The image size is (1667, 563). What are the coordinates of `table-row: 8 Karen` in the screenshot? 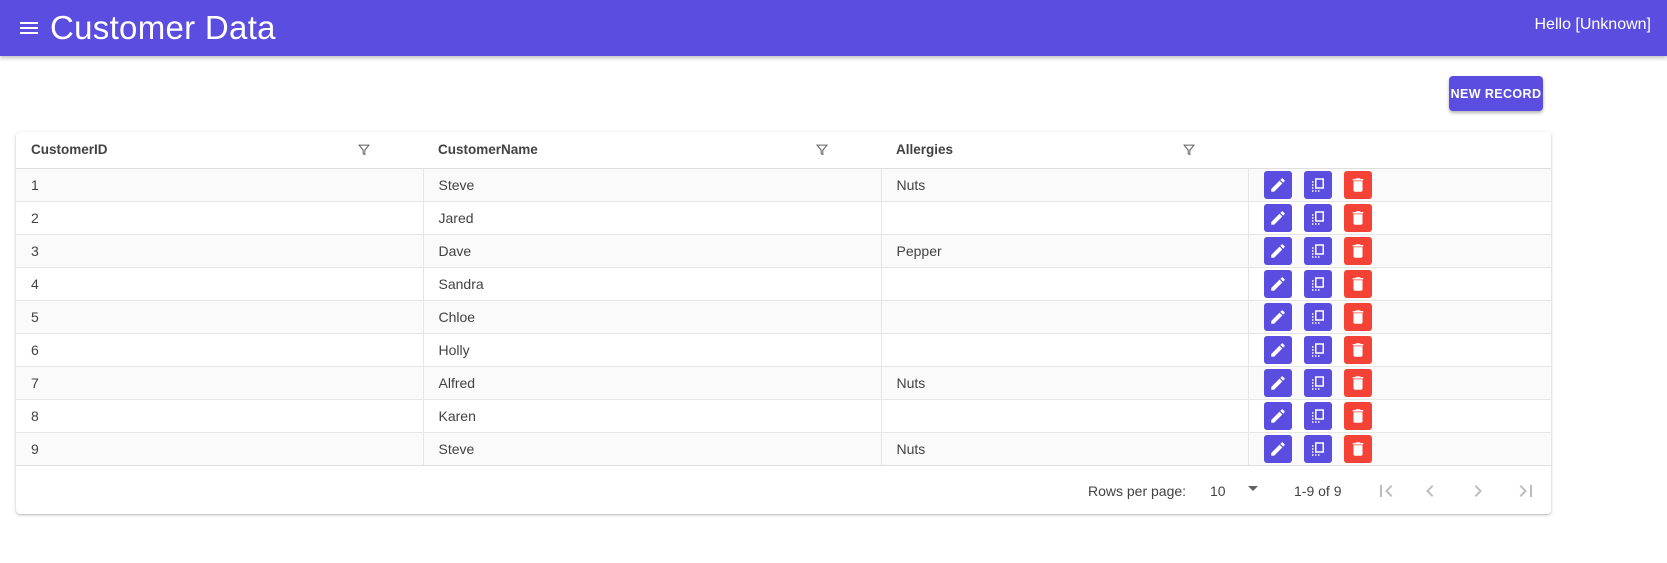 It's located at (783, 416).